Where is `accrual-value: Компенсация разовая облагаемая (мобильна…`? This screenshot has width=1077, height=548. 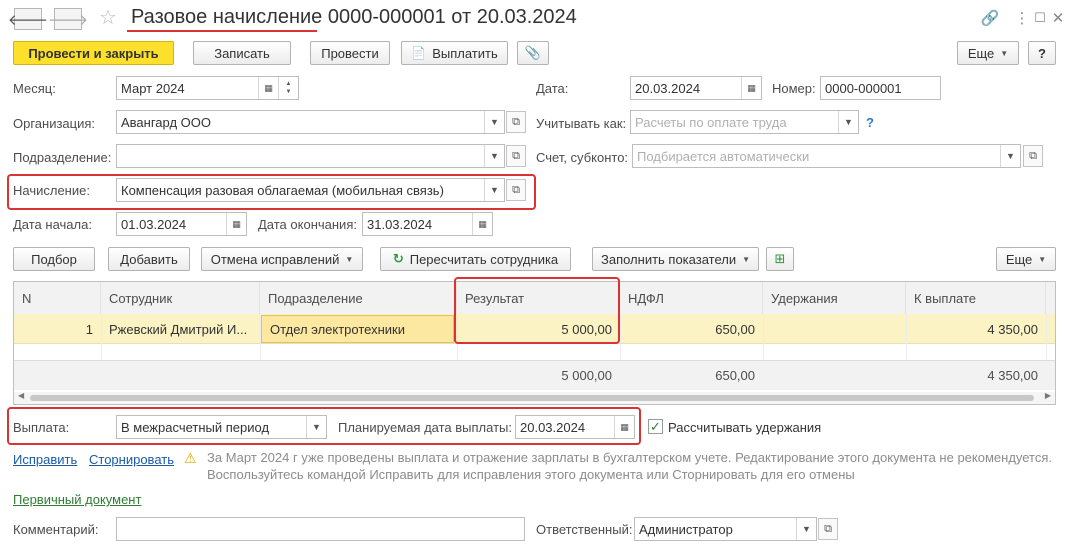 accrual-value: Компенсация разовая облагаемая (мобильна… is located at coordinates (282, 190).